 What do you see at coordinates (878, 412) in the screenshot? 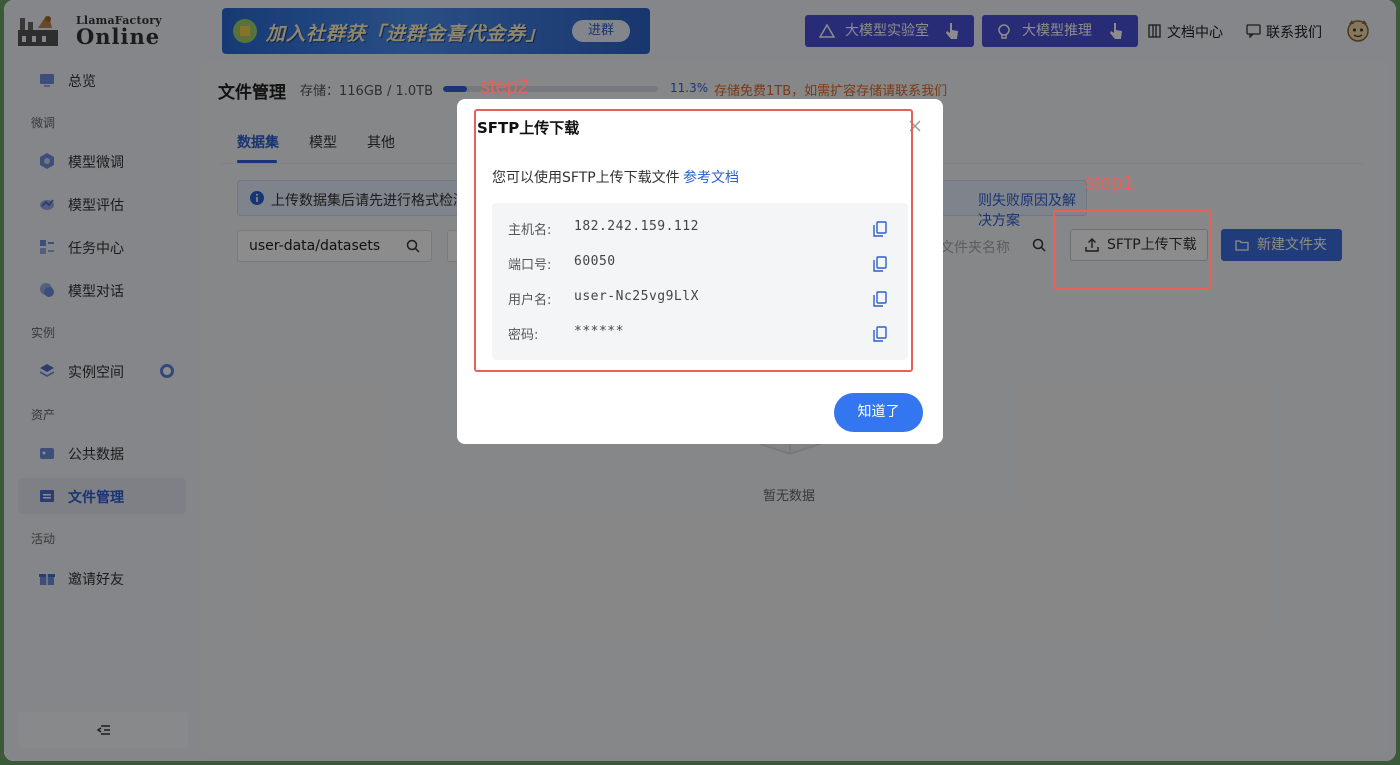
I see `got-it-button: 知道了` at bounding box center [878, 412].